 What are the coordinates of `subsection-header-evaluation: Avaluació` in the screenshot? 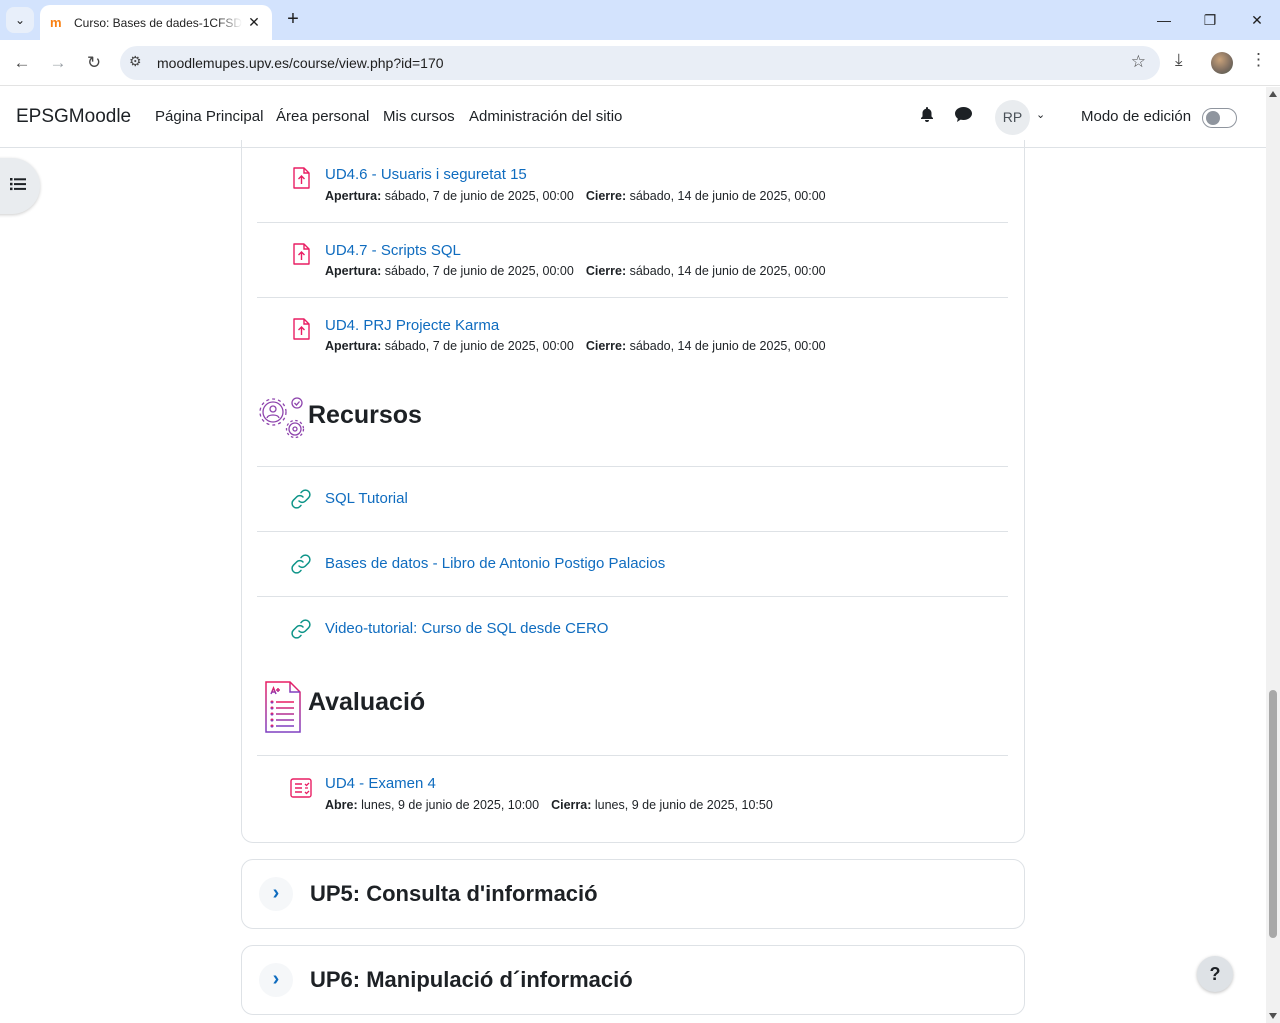 It's located at (632, 714).